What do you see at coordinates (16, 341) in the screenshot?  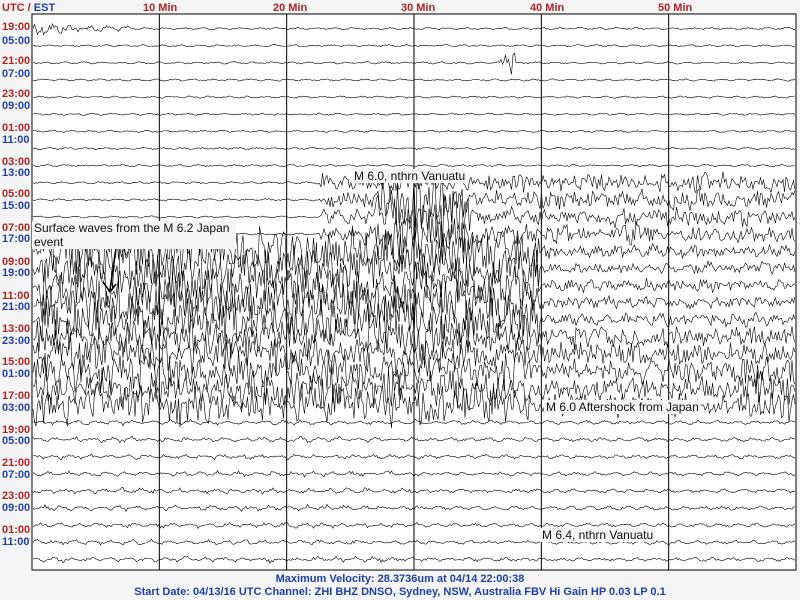 I see `est-time-label: 23:00` at bounding box center [16, 341].